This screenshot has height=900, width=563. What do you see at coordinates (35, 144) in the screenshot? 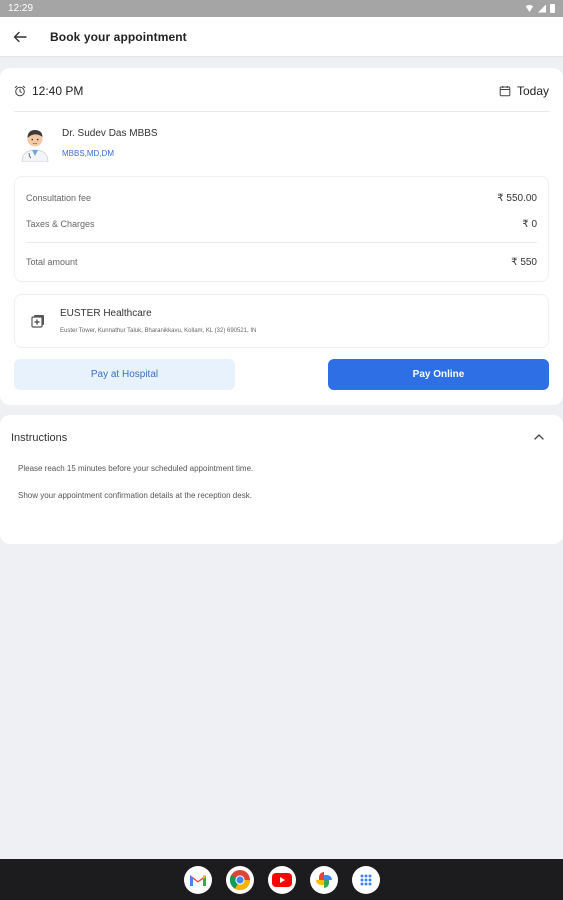
I see `doctor-avatar` at bounding box center [35, 144].